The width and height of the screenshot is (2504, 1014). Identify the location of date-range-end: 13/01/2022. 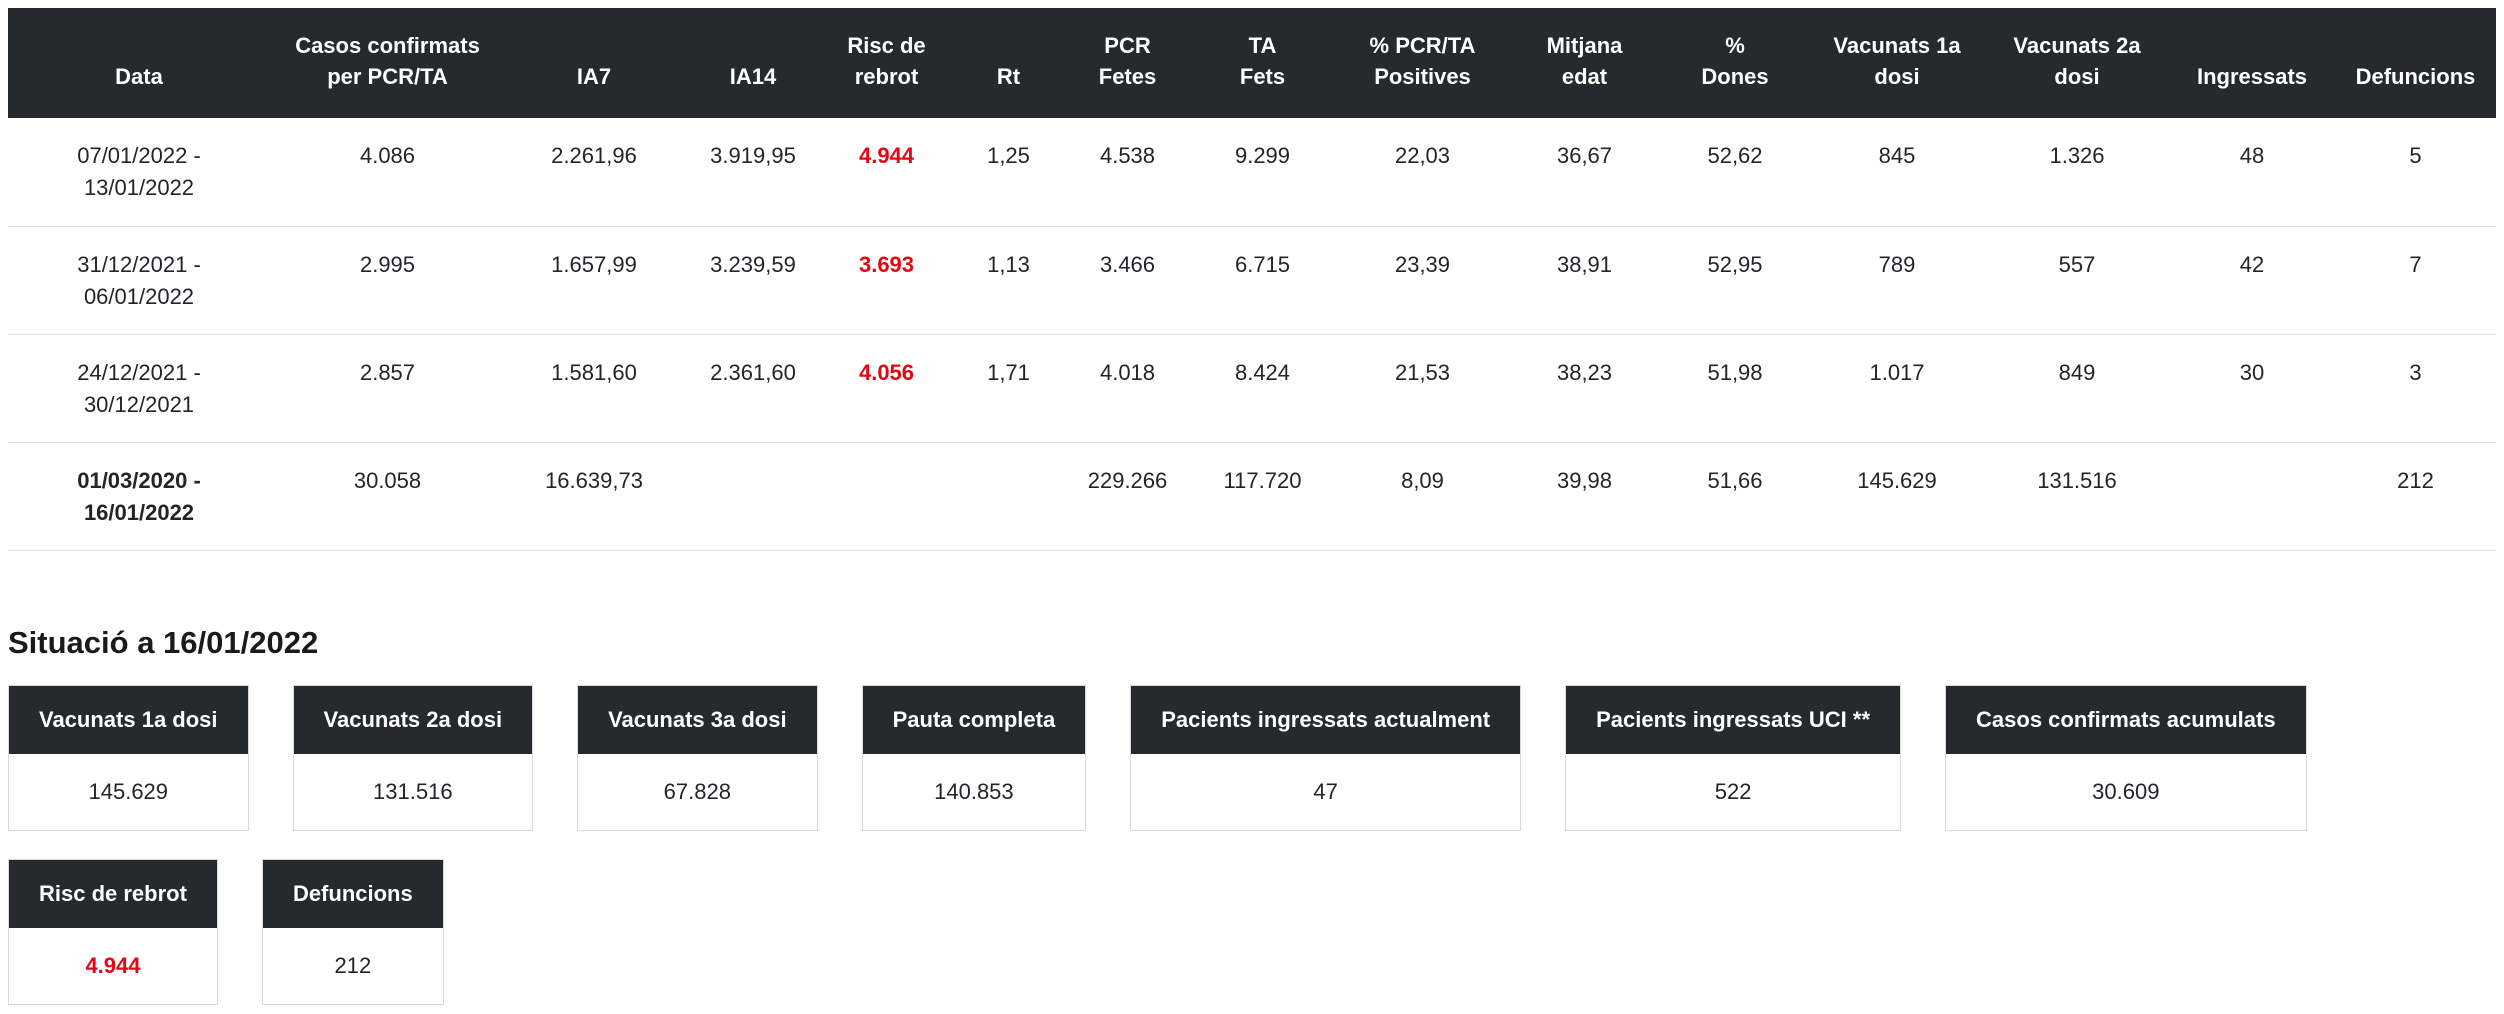
(139, 187).